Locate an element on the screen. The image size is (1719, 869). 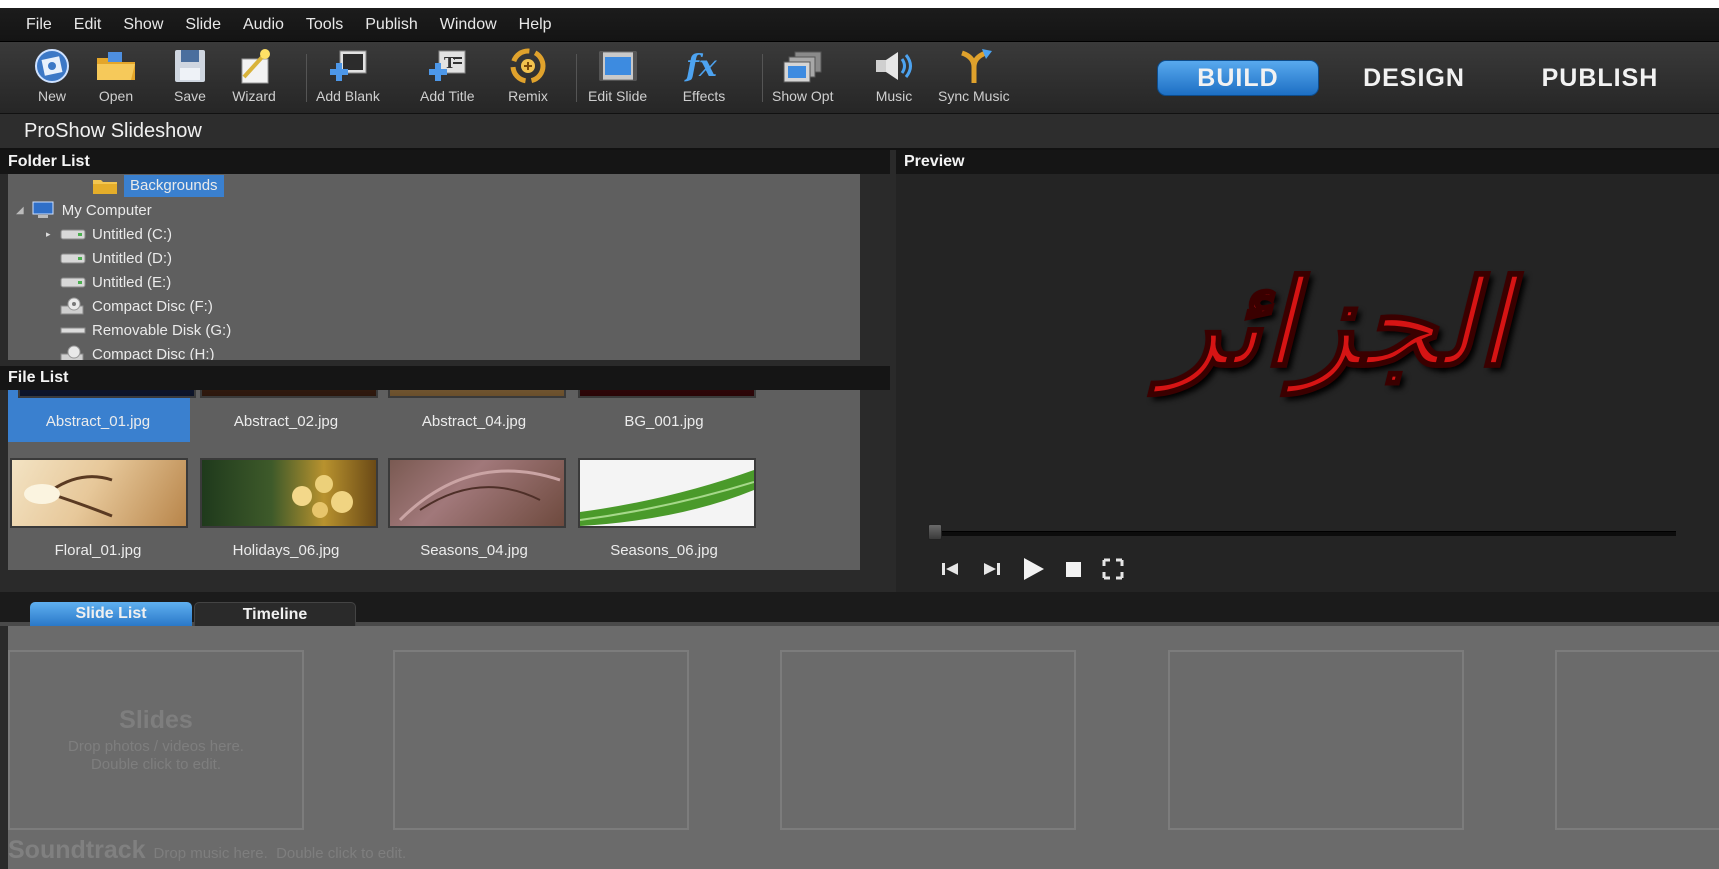
folder-item-compact-disc-f: Compact Disc (F:) is located at coordinates (136, 306).